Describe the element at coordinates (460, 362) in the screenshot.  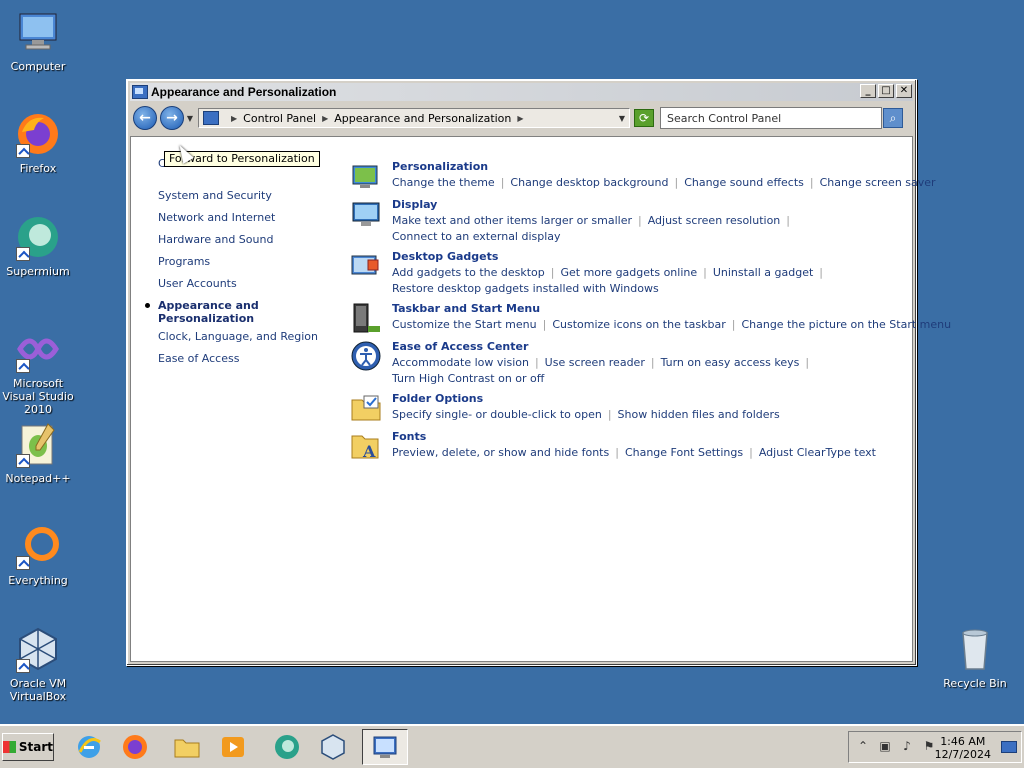
I see `link-low-vision: Accommodate low vision` at that location.